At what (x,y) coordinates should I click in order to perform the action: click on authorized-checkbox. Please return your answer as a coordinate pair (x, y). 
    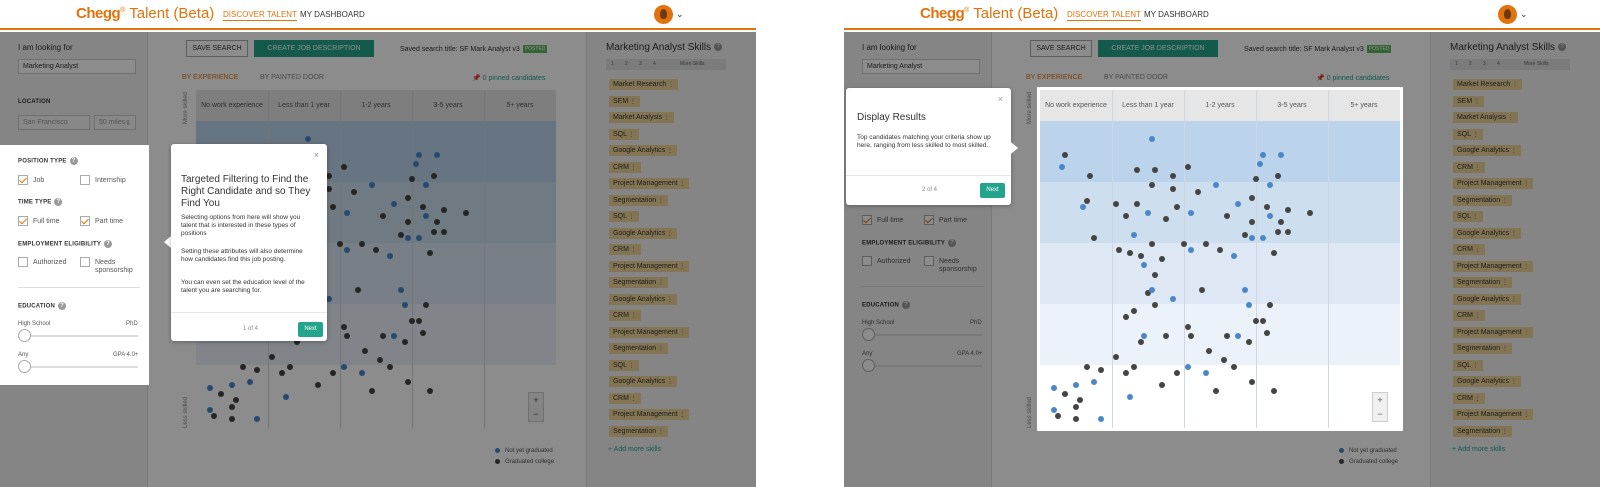
    Looking at the image, I should click on (23, 262).